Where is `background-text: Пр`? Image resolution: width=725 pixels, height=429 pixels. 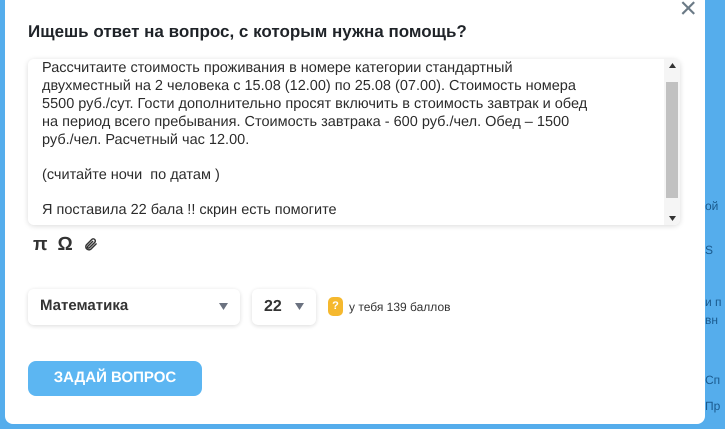 background-text: Пр is located at coordinates (713, 406).